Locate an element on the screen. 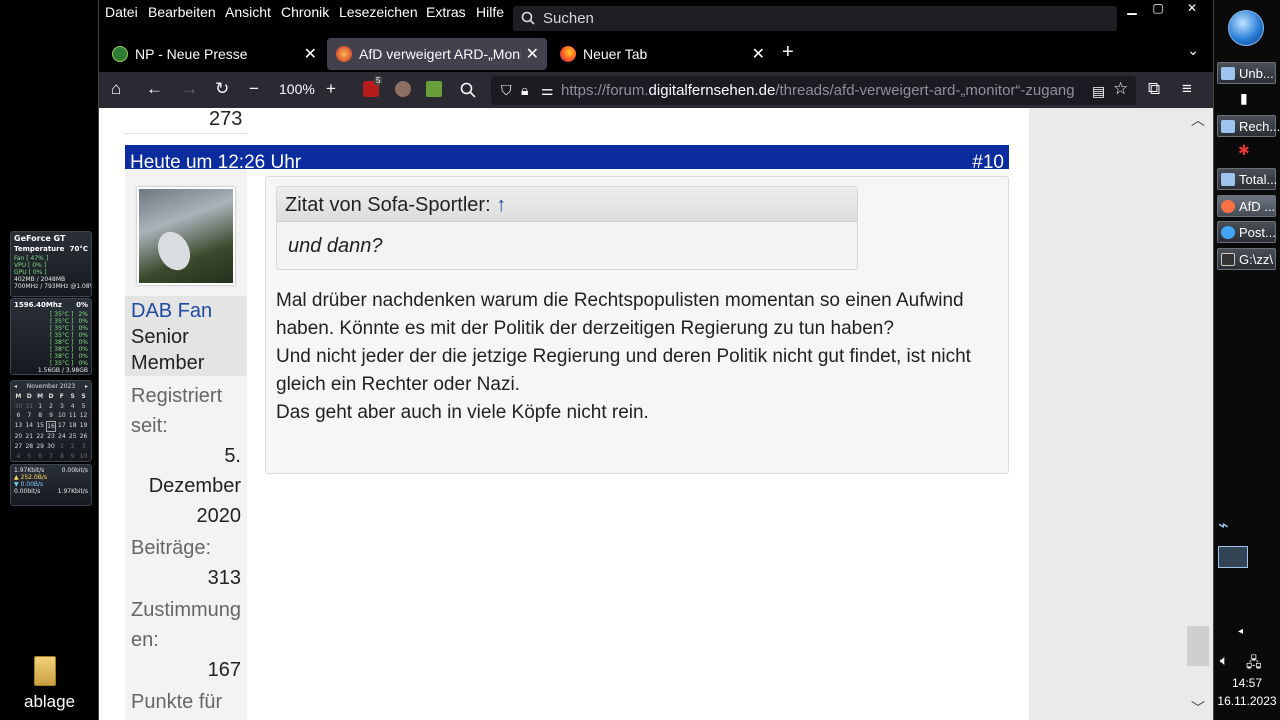 The height and width of the screenshot is (720, 1280). username-link: DAB Fan is located at coordinates (171, 311).